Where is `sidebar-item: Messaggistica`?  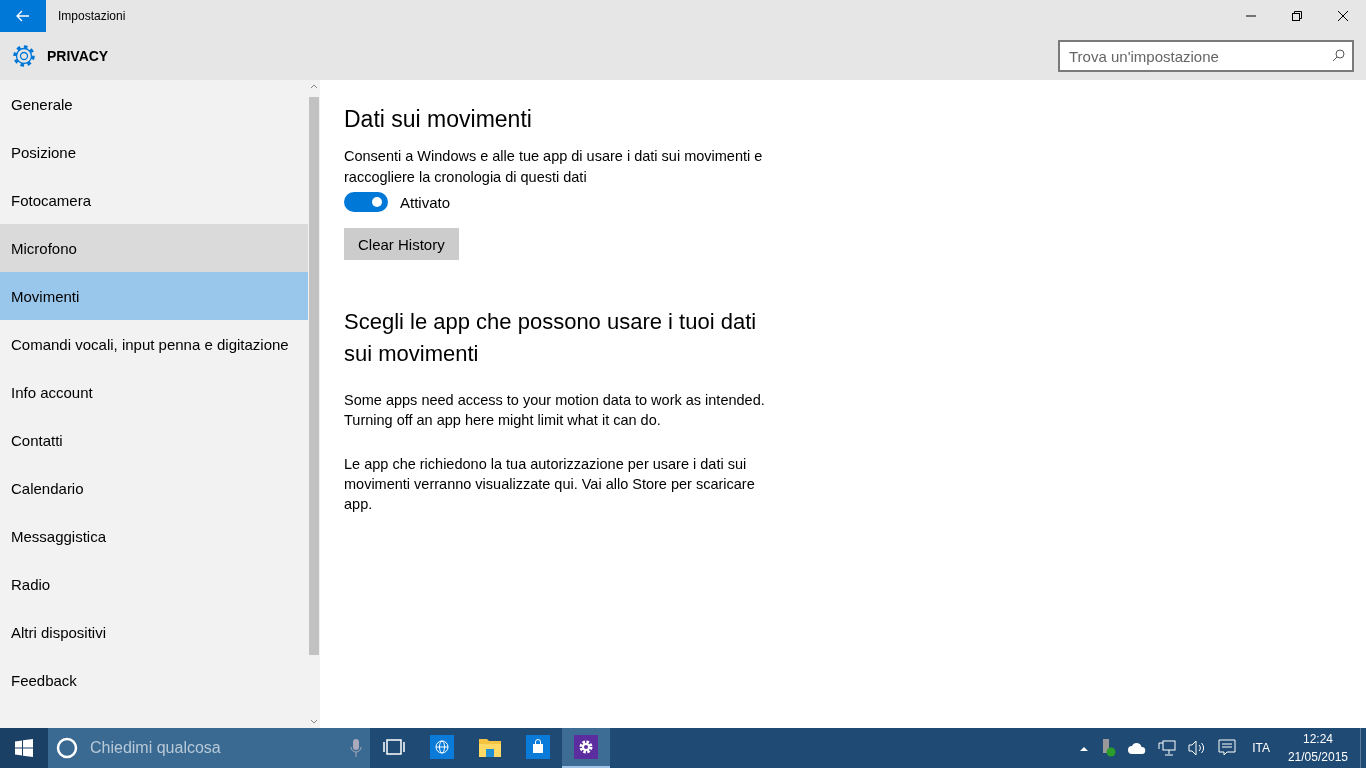 sidebar-item: Messaggistica is located at coordinates (154, 536).